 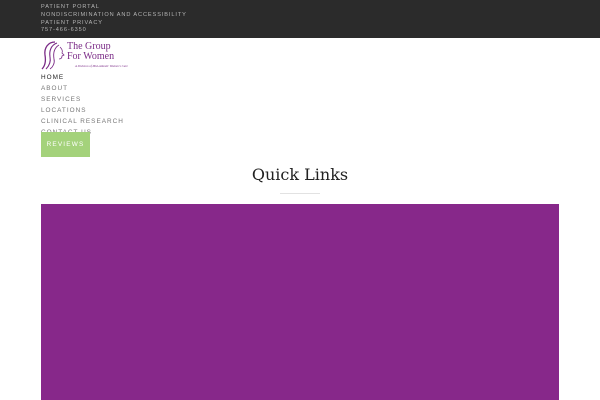 I want to click on reviews-button: REVIEWS, so click(x=65, y=144).